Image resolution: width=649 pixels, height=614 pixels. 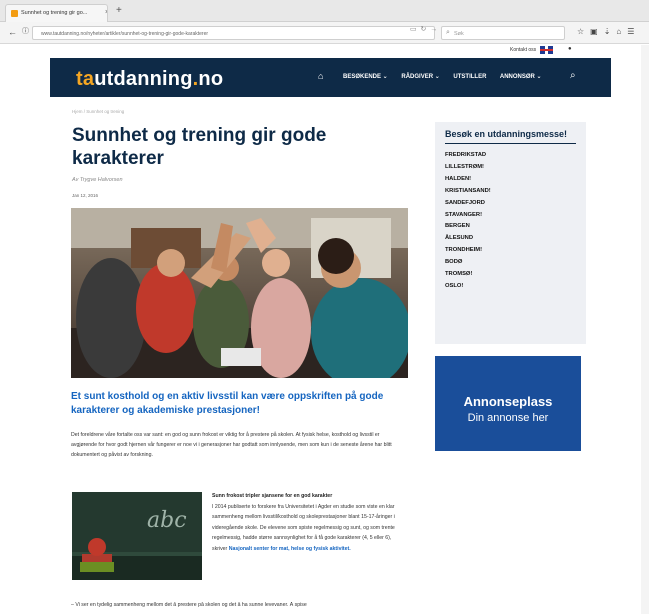 I want to click on top-strip: Kontakt oss ●, so click(x=324, y=52).